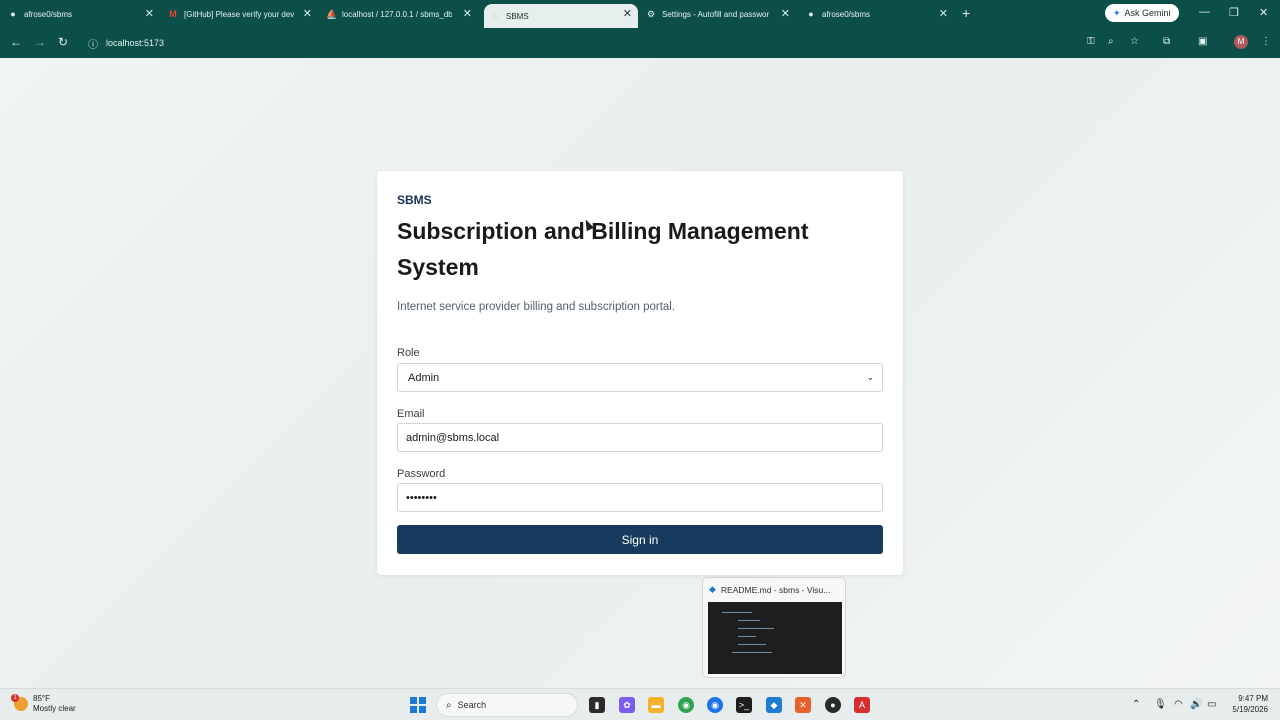 This screenshot has width=1280, height=720. Describe the element at coordinates (1178, 704) in the screenshot. I see `wifi-icon: ◠` at that location.